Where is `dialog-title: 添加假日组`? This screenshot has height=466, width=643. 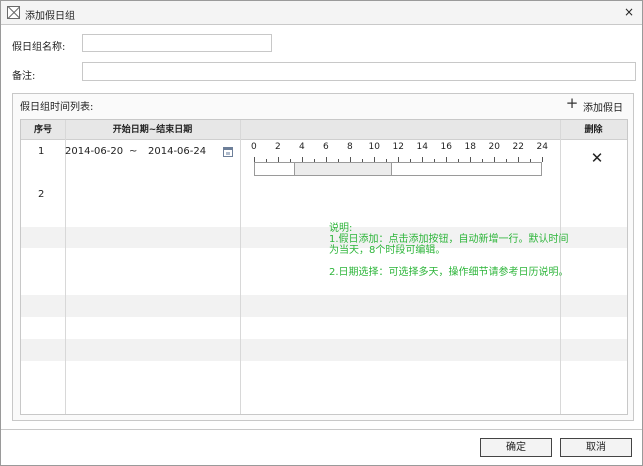
dialog-title: 添加假日组 is located at coordinates (50, 16).